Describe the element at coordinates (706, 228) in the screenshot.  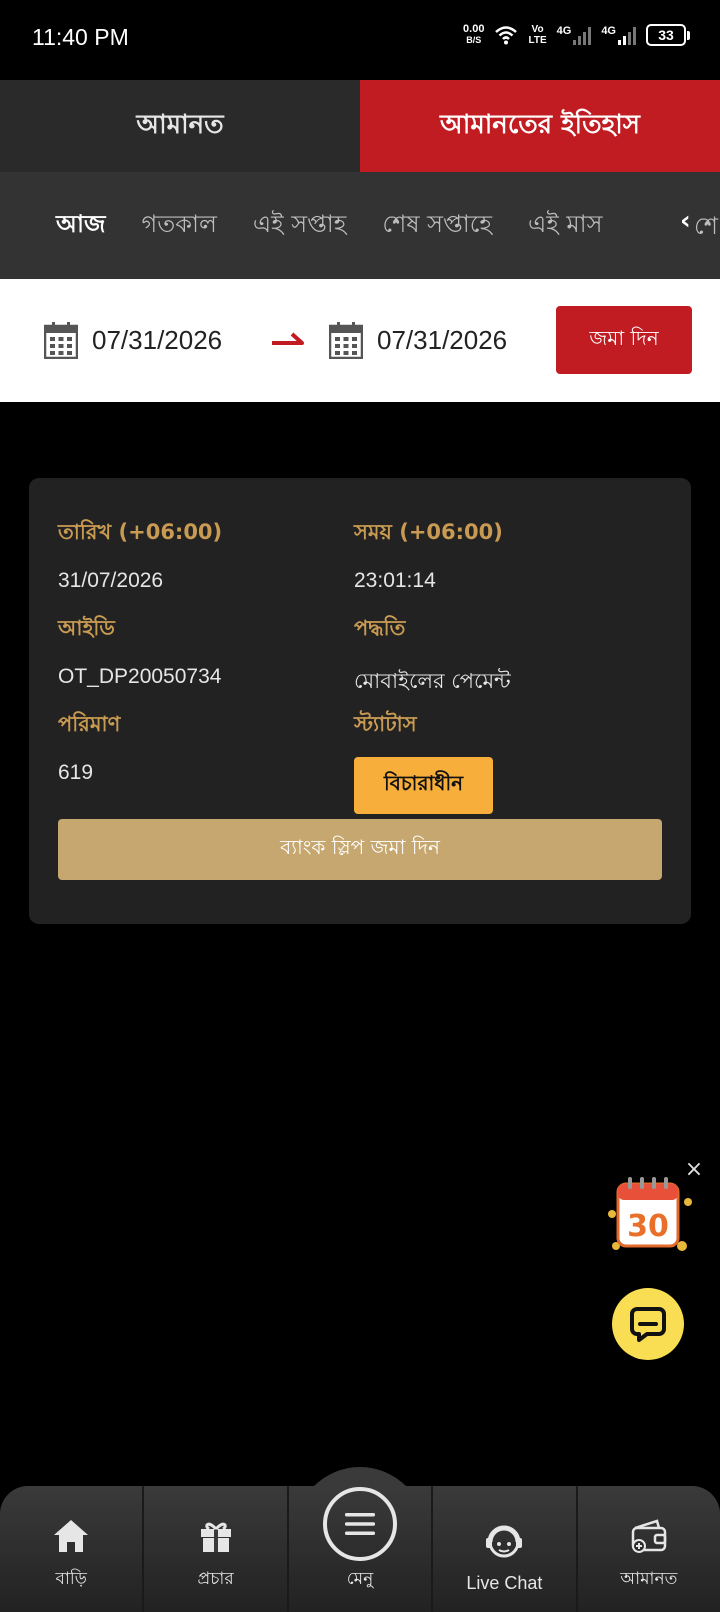
I see `period-overflow-item: শে` at that location.